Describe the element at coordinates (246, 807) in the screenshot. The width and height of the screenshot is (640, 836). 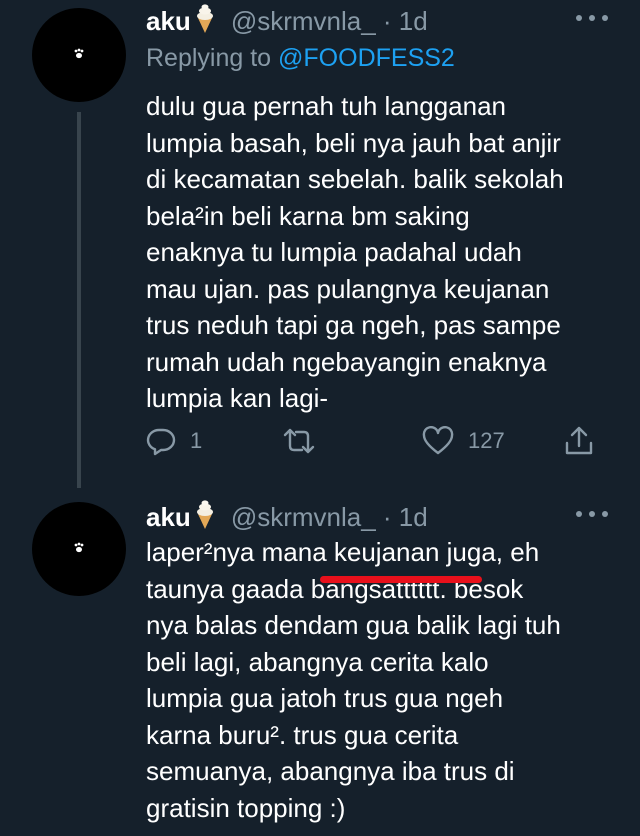
I see `tweet-line: gratisin topping :)` at that location.